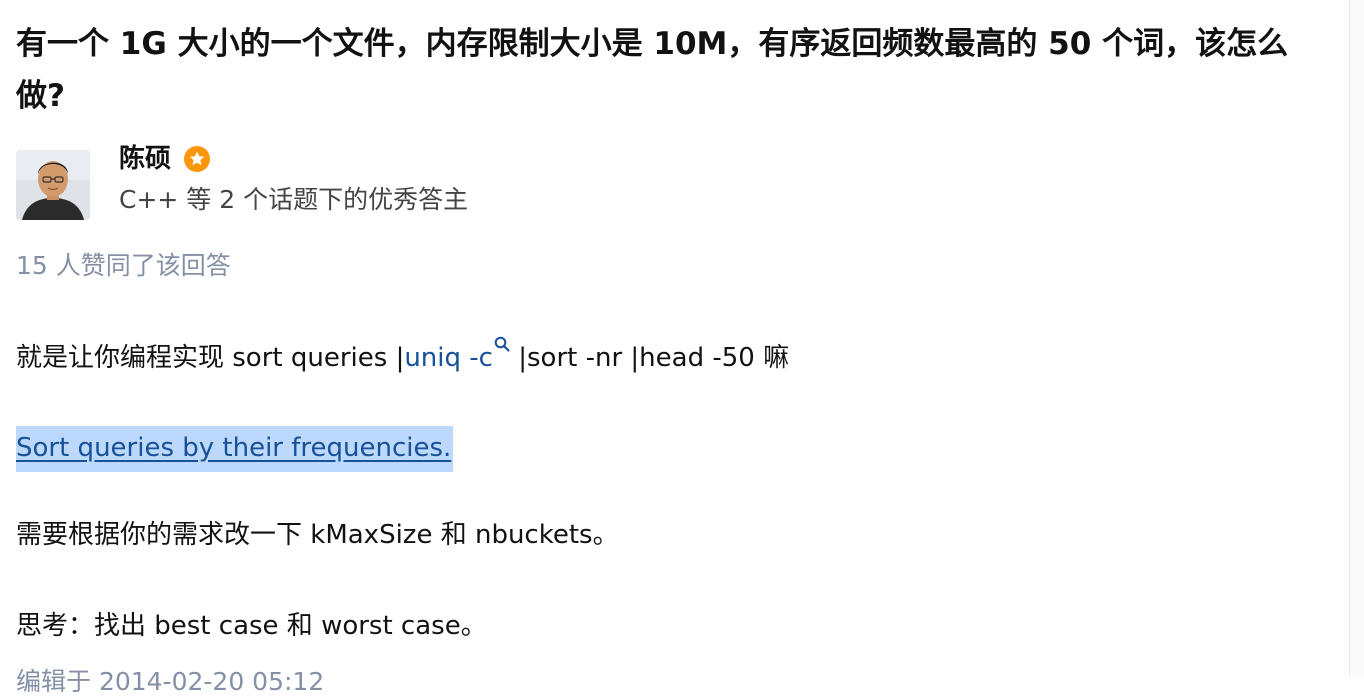 The image size is (1364, 698). What do you see at coordinates (123, 265) in the screenshot?
I see `vote-count: 15 人赞同了该回答` at bounding box center [123, 265].